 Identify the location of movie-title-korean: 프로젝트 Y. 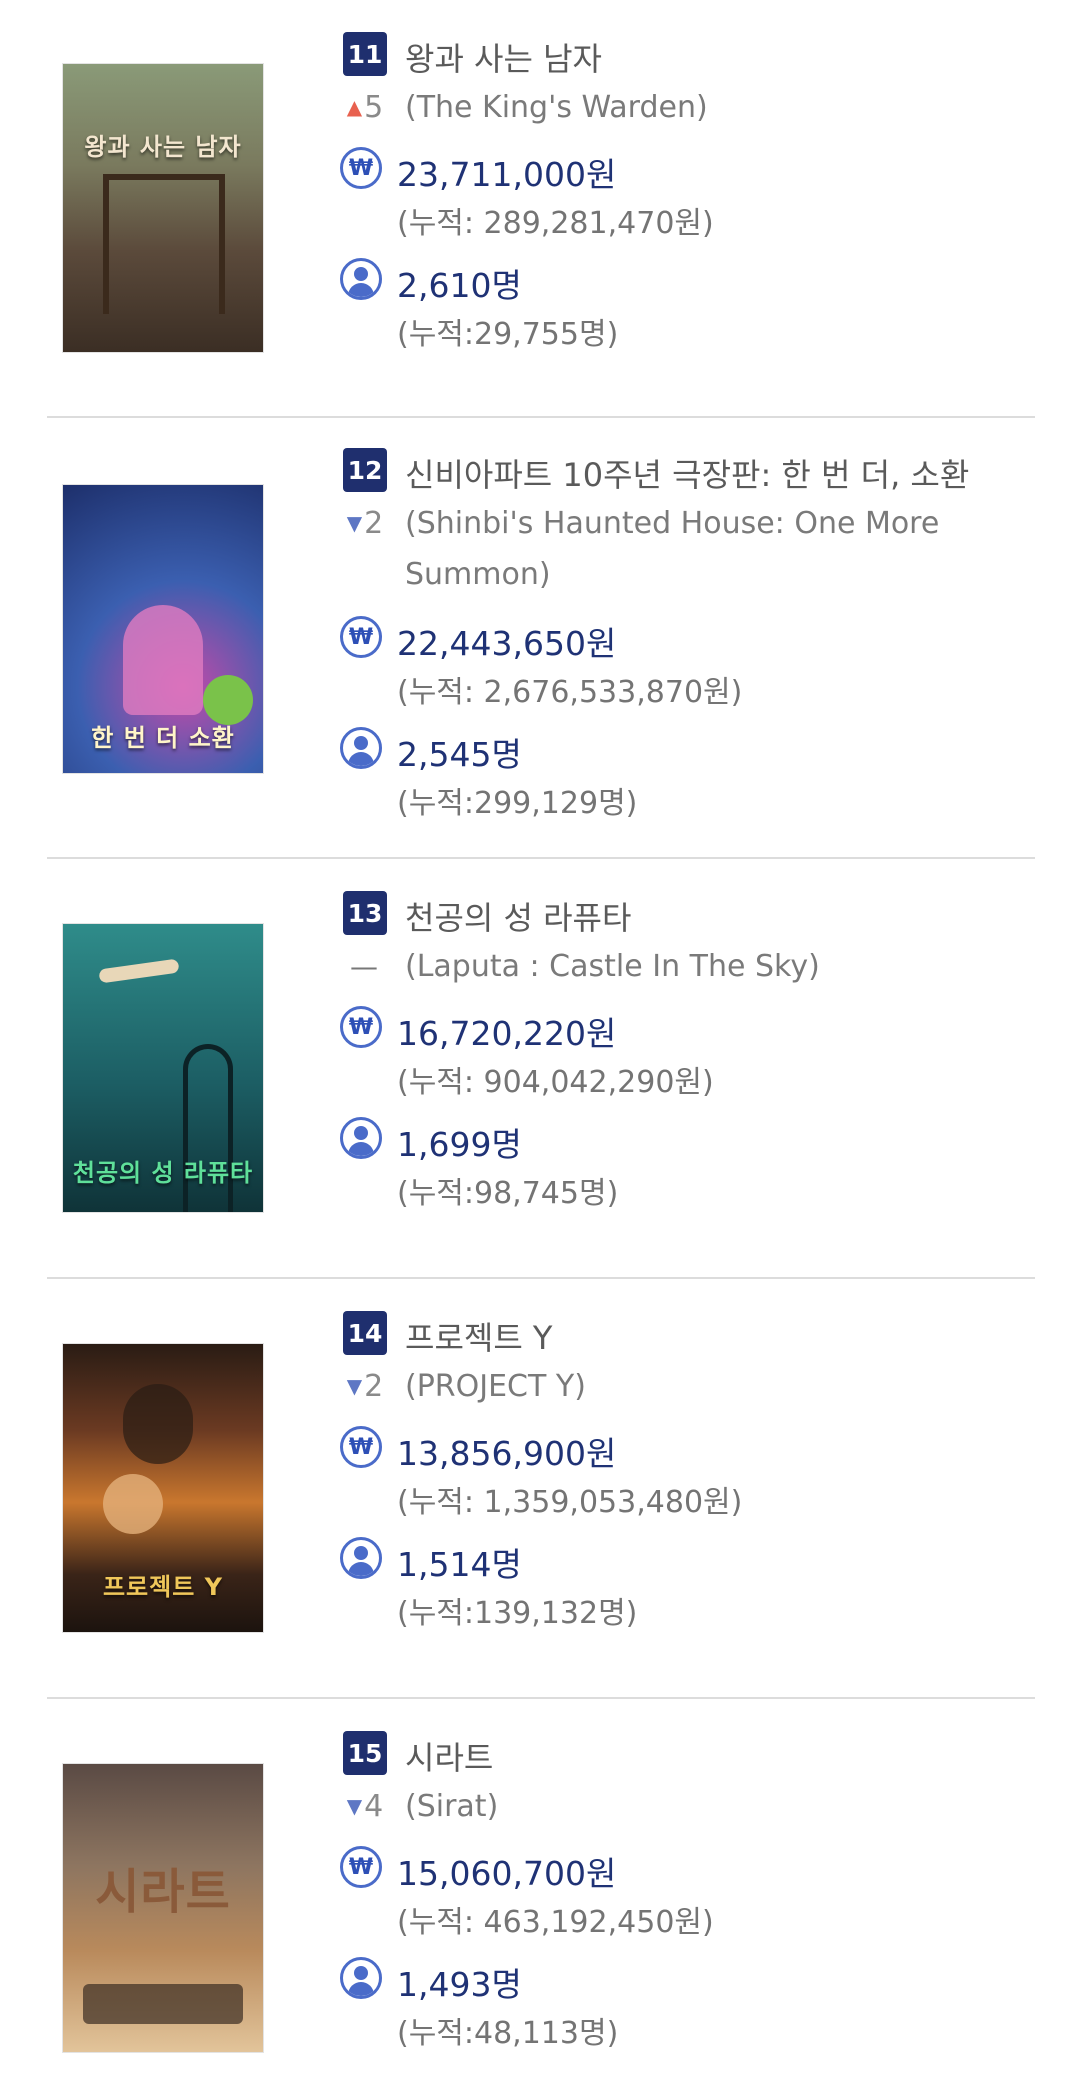
(478, 1336).